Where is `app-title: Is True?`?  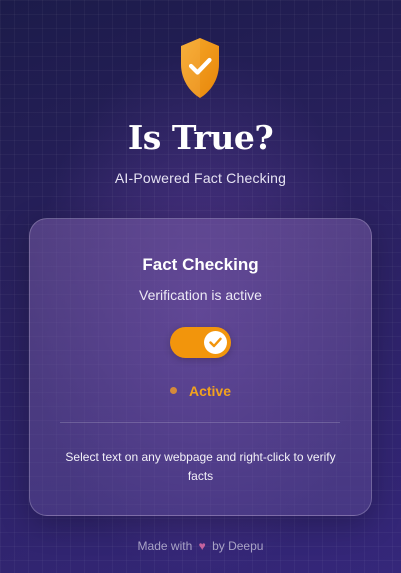 app-title: Is True? is located at coordinates (200, 137).